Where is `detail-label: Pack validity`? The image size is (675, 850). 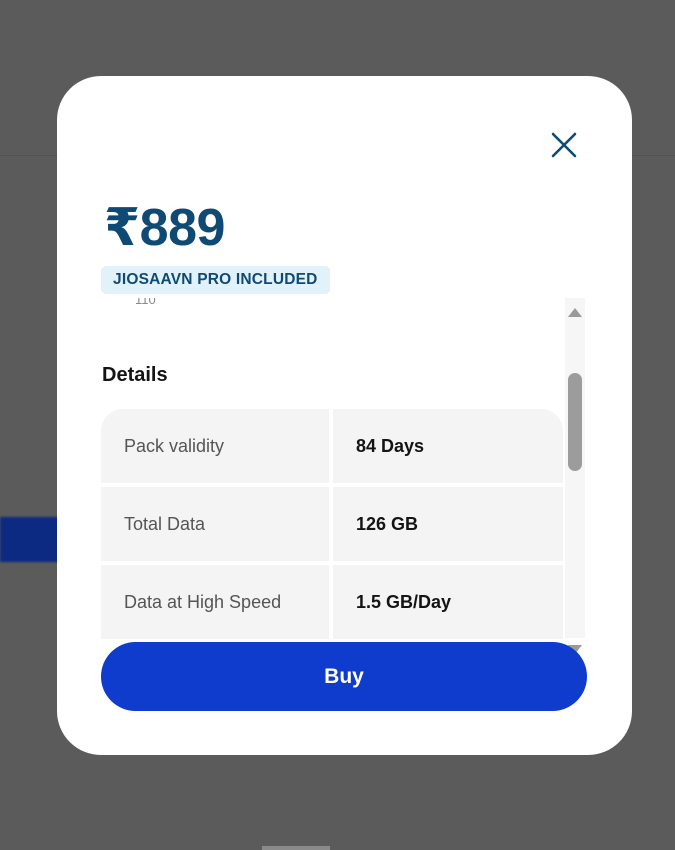
detail-label: Pack validity is located at coordinates (215, 446).